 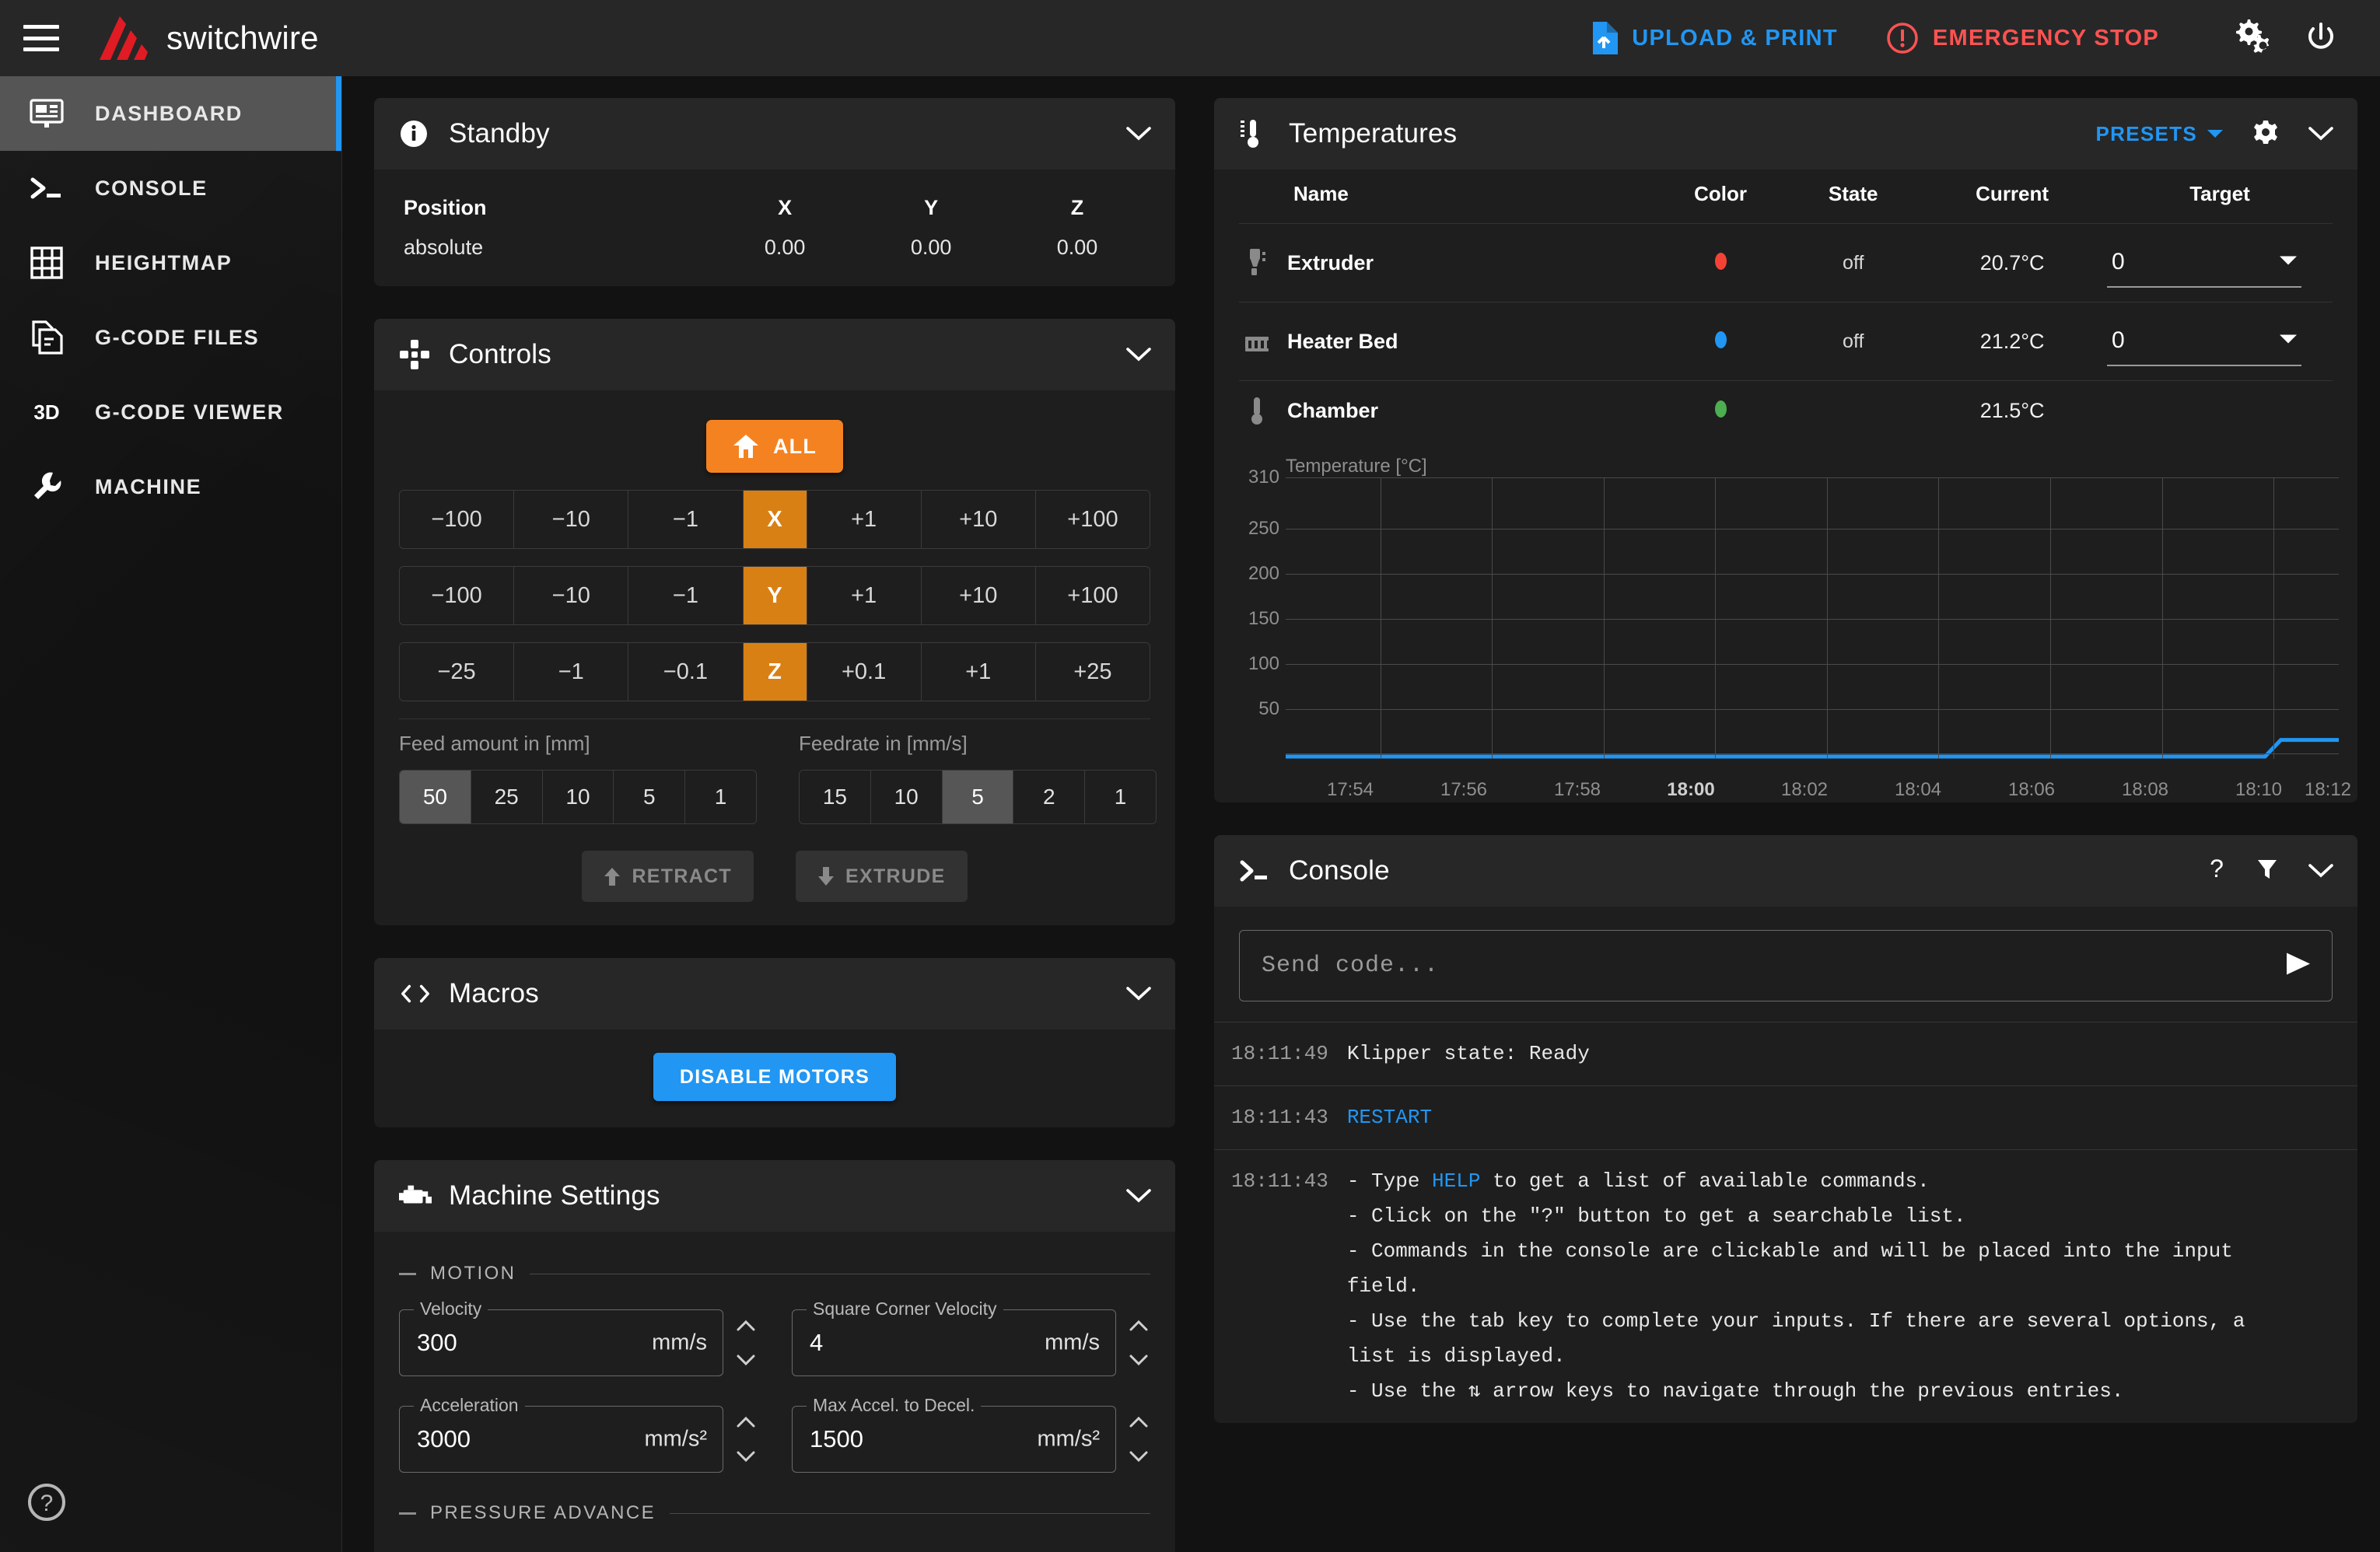 I want to click on log-command: HELP, so click(x=1456, y=1181).